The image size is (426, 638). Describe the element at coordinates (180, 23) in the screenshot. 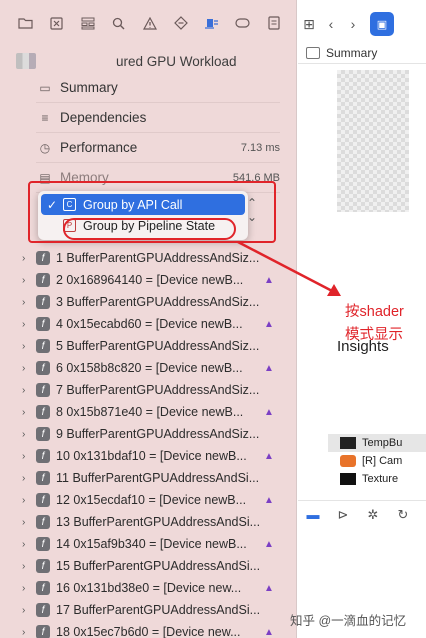

I see `diamond-icon` at that location.